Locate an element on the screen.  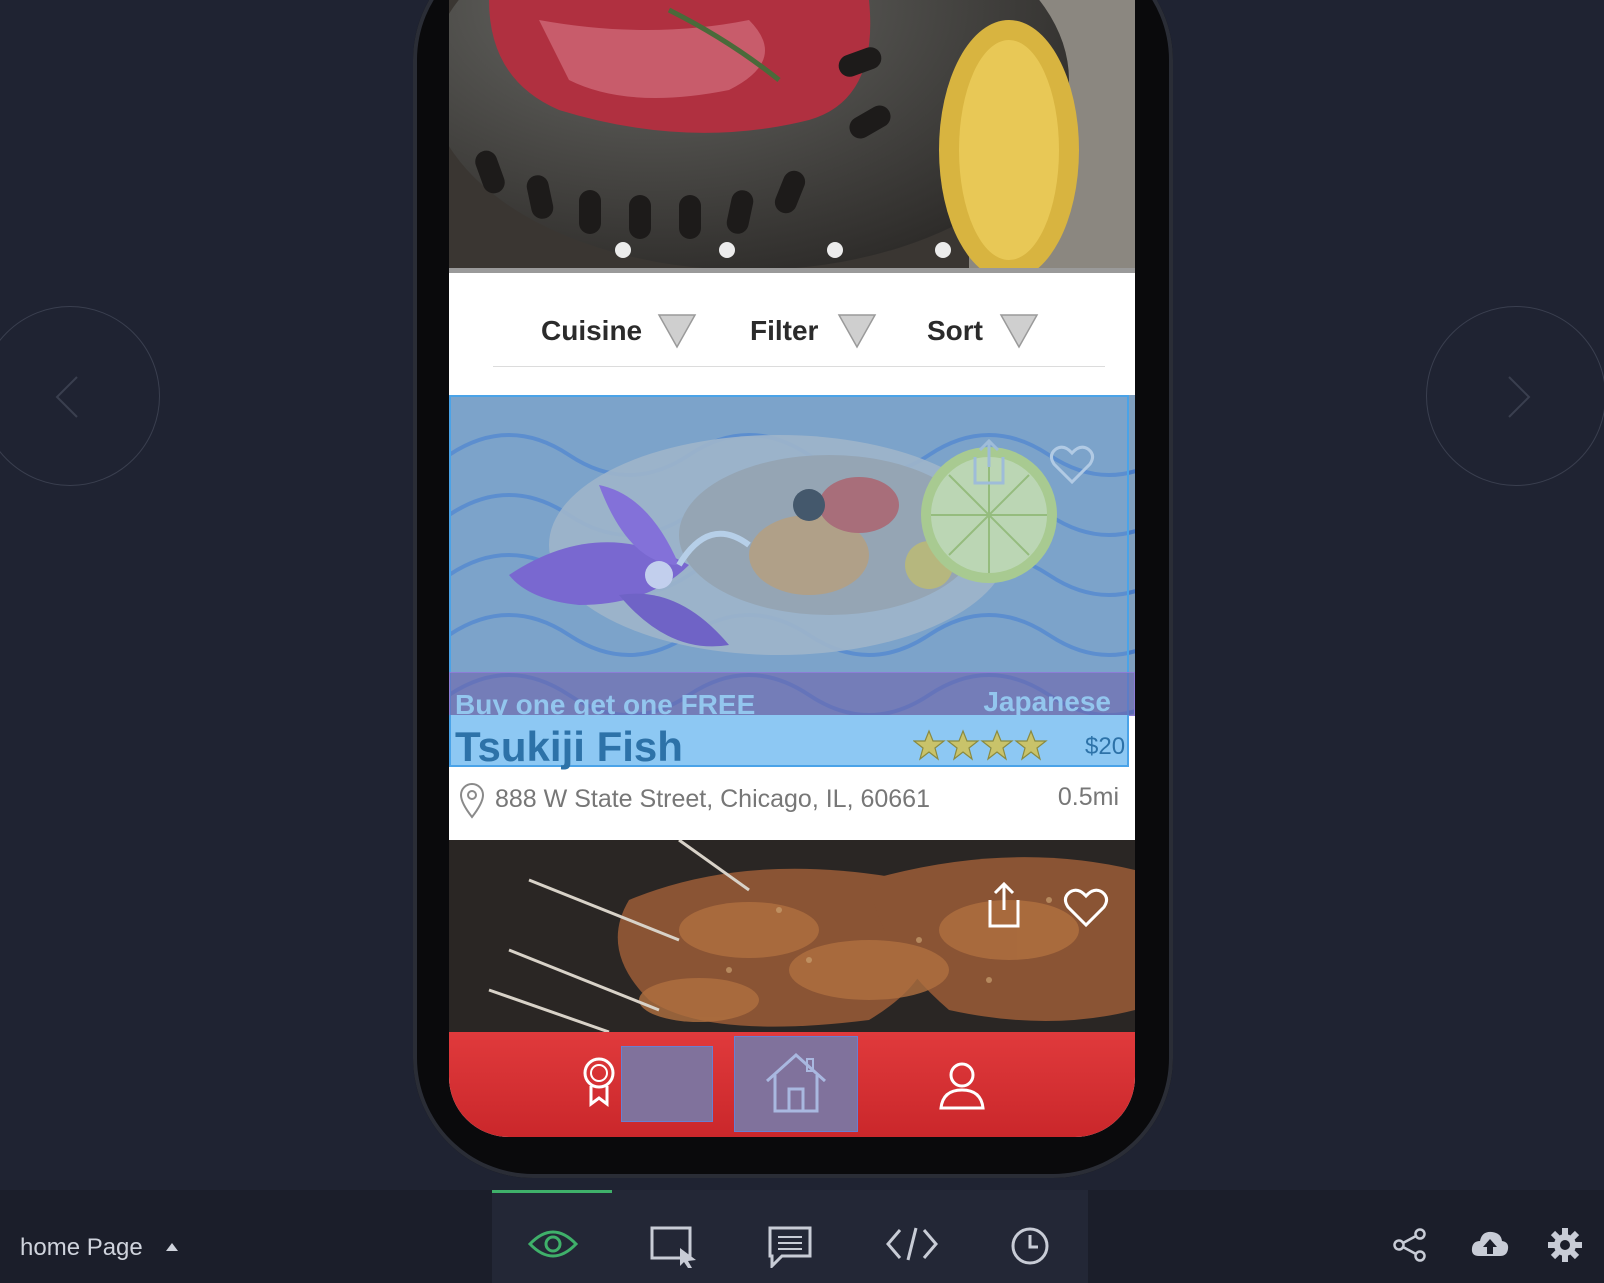
rating-stars is located at coordinates (980, 745).